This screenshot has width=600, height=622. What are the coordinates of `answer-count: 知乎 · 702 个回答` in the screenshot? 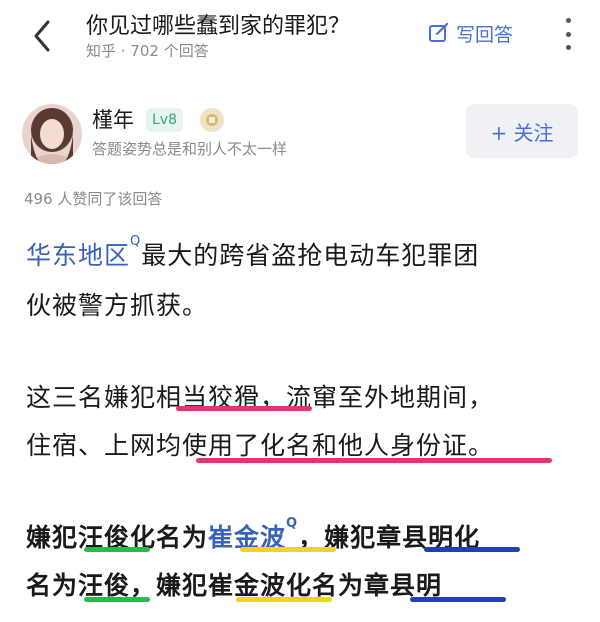 It's located at (147, 51).